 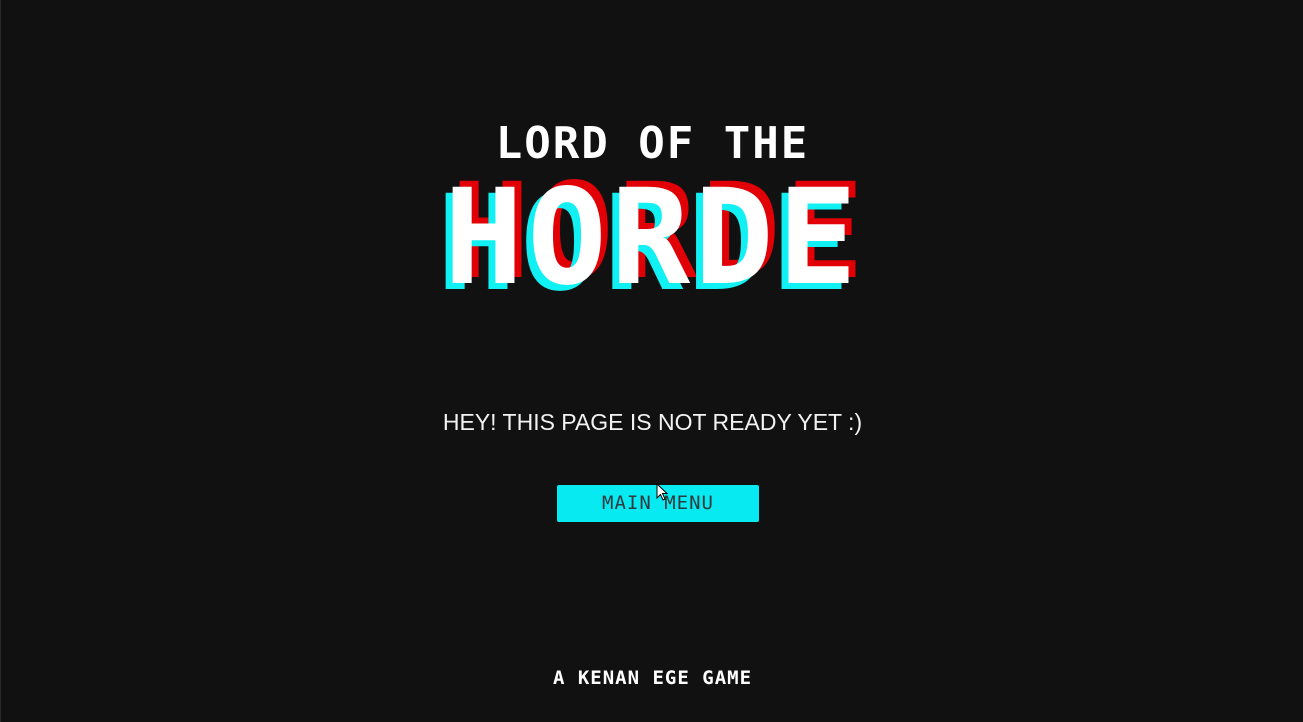 What do you see at coordinates (652, 422) in the screenshot?
I see `not-ready-message: HEY! THIS PAGE IS NOT READY YET :)` at bounding box center [652, 422].